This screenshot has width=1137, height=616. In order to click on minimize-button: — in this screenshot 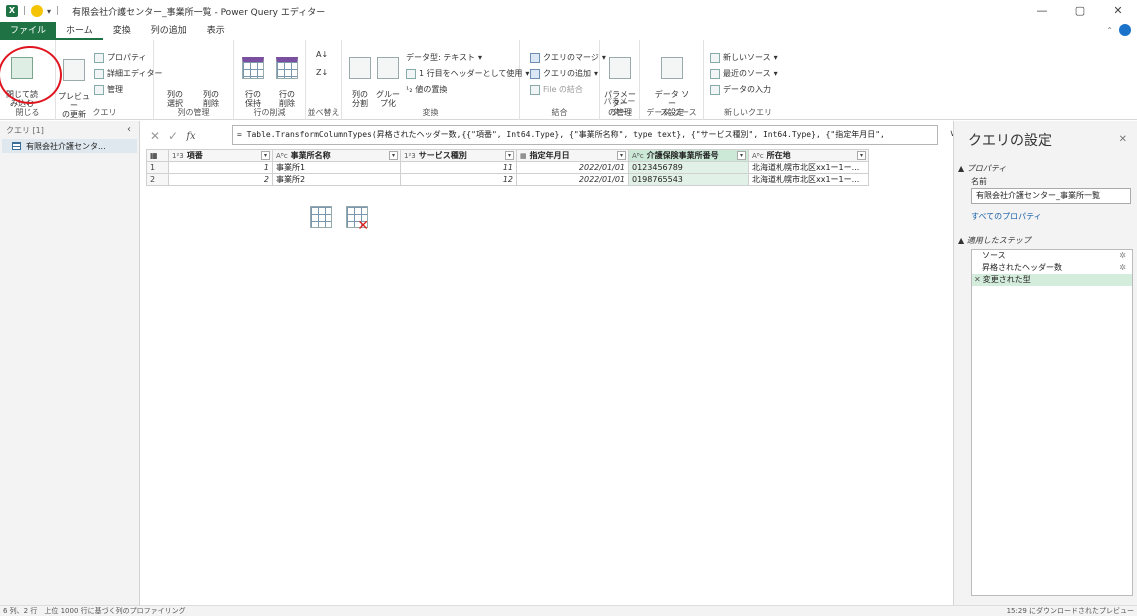, I will do `click(1042, 11)`.